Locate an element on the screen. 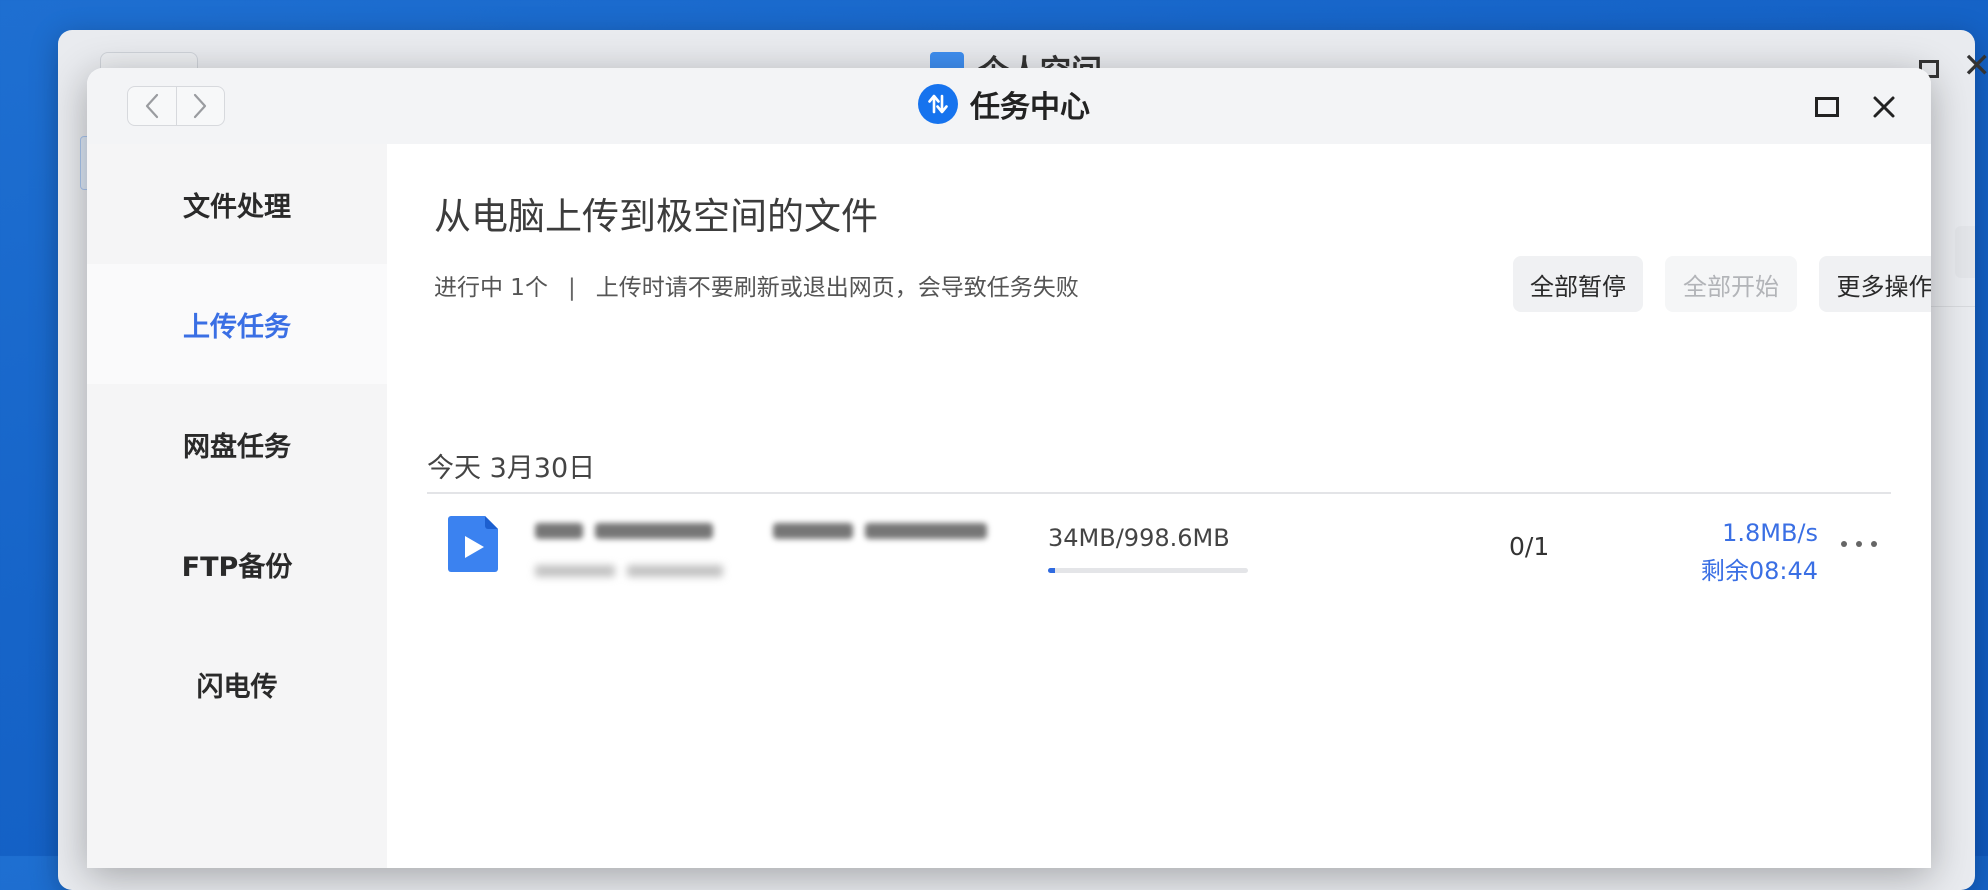 The width and height of the screenshot is (1988, 890). sidebar: 文件处理 上传任务 网盘任务 FTP备份 闪电传 is located at coordinates (237, 506).